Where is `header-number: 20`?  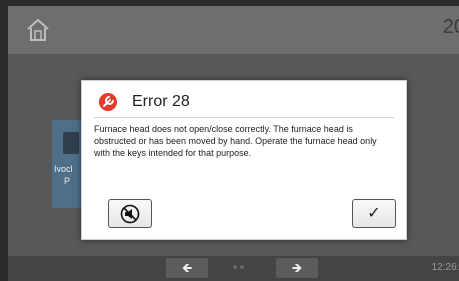 header-number: 20 is located at coordinates (450, 27).